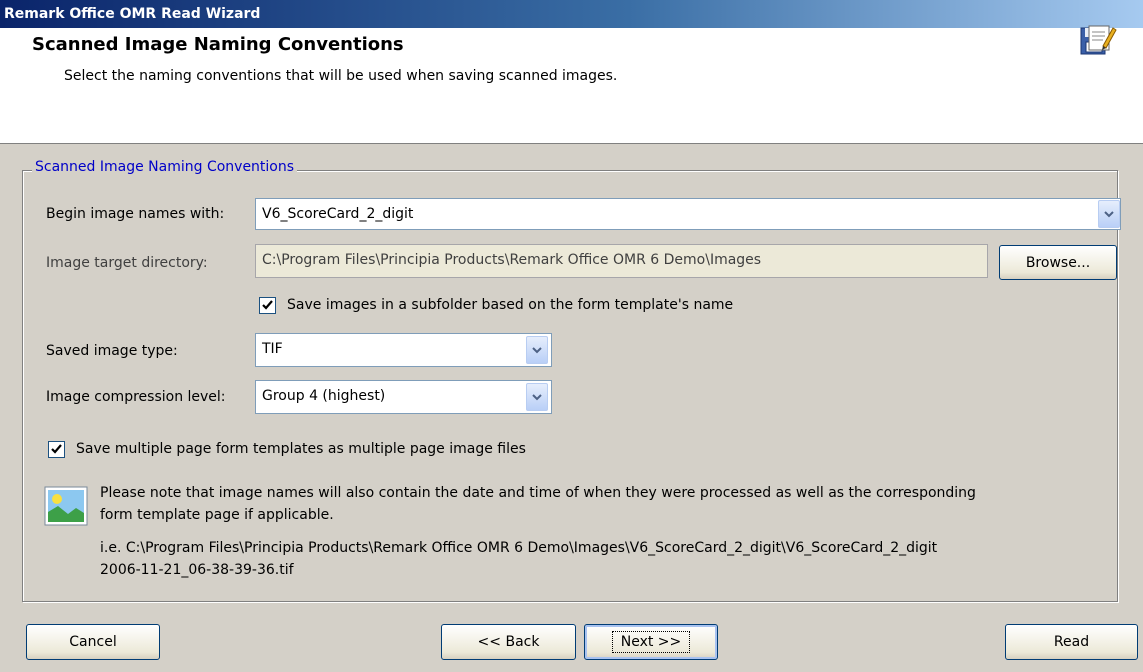 Image resolution: width=1143 pixels, height=672 pixels. I want to click on save-edit-icon, so click(1097, 40).